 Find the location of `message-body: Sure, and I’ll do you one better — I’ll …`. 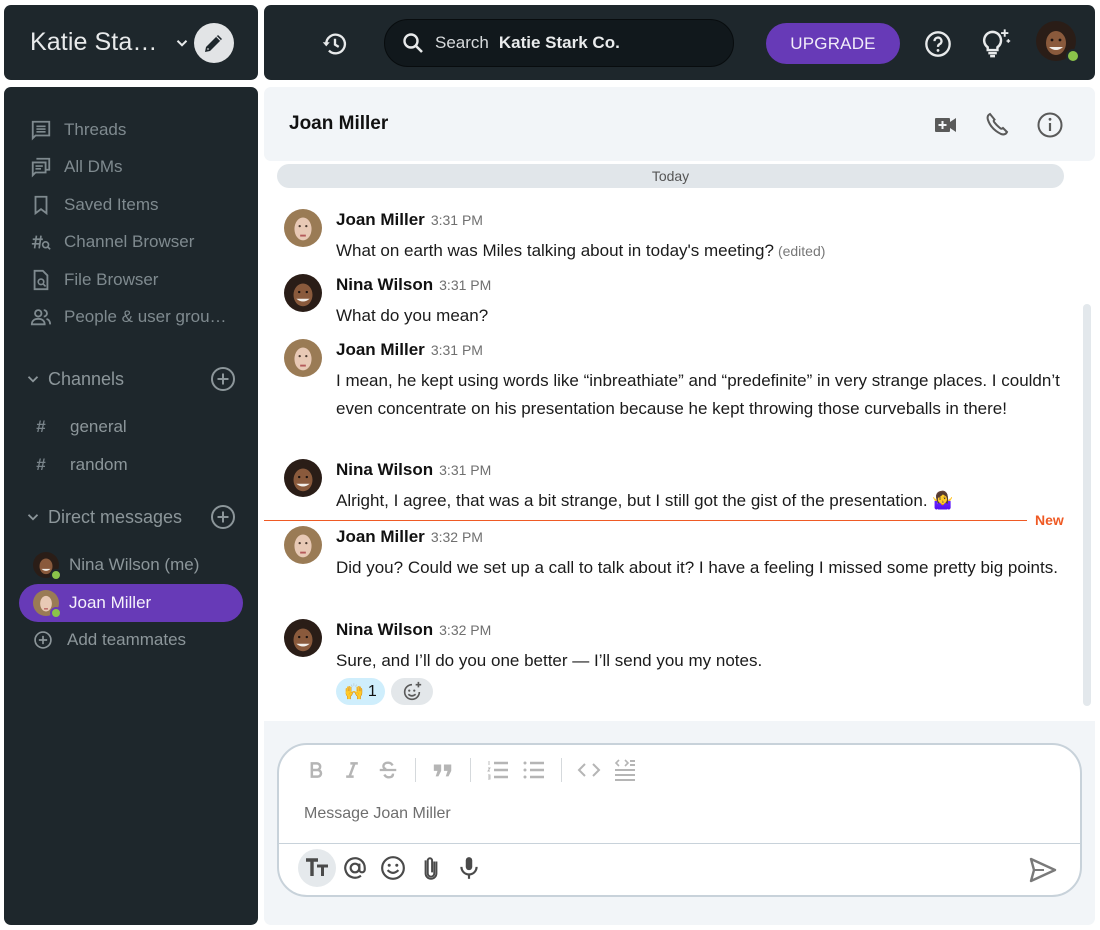

message-body: Sure, and I’ll do you one better — I’ll … is located at coordinates (549, 660).